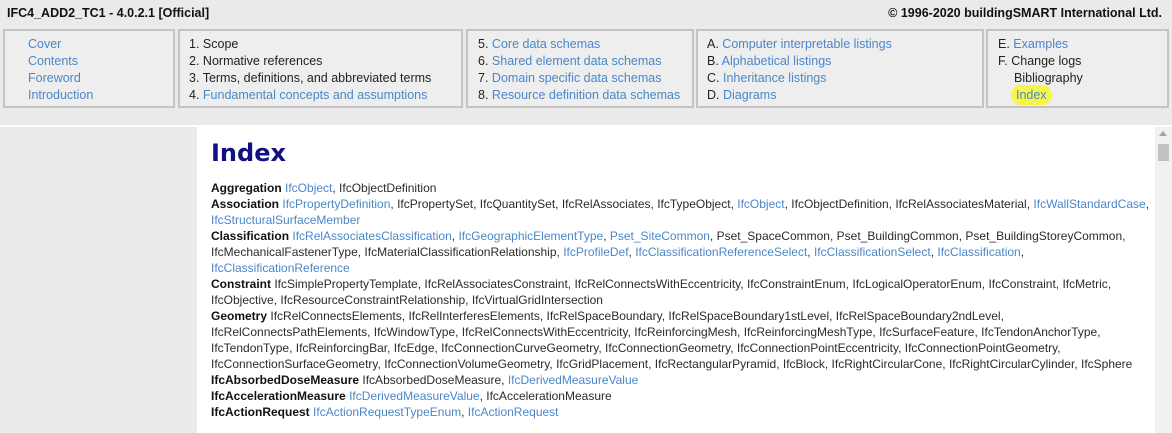 The width and height of the screenshot is (1172, 433). I want to click on index-reference: IfcProfileDef, so click(595, 252).